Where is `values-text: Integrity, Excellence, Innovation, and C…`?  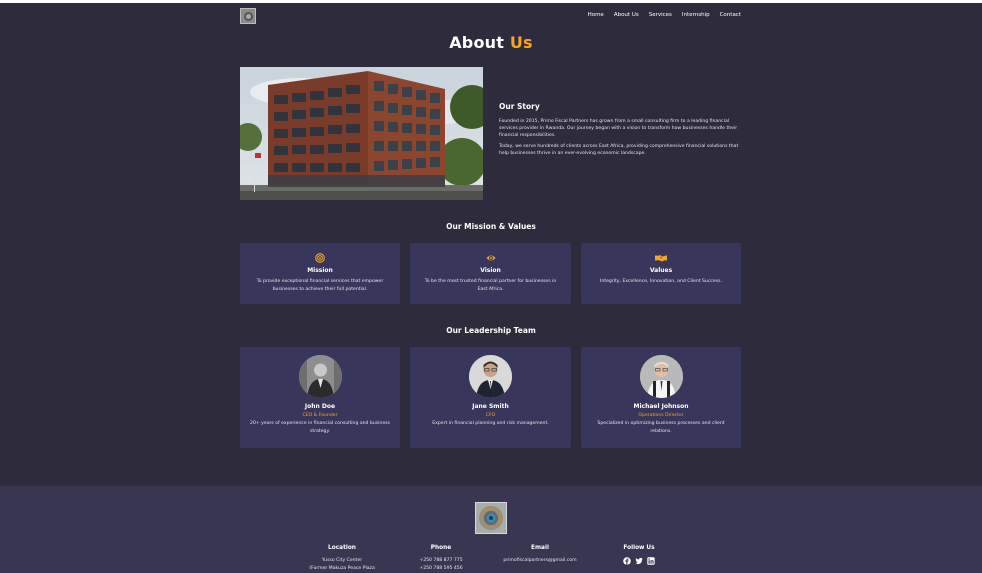
values-text: Integrity, Excellence, Innovation, and C… is located at coordinates (661, 281).